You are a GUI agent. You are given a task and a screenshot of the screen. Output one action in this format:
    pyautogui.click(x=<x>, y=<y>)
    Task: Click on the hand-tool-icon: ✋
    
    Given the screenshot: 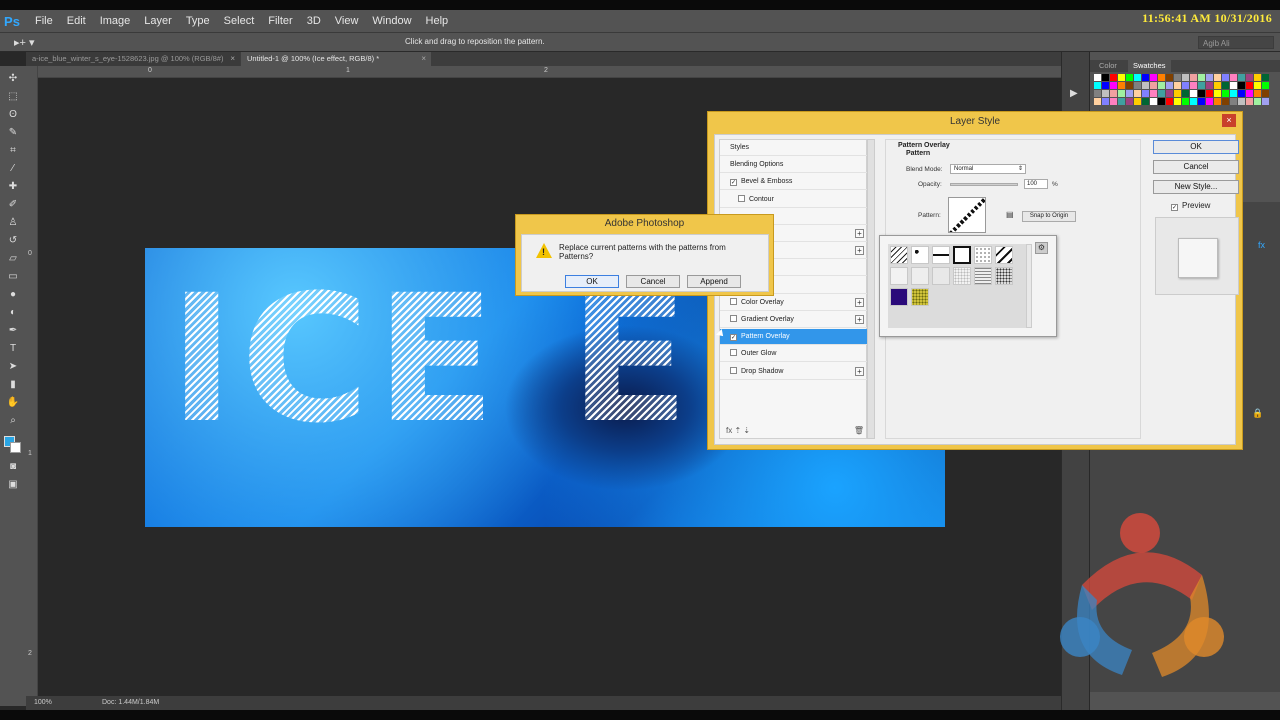 What is the action you would take?
    pyautogui.click(x=13, y=403)
    